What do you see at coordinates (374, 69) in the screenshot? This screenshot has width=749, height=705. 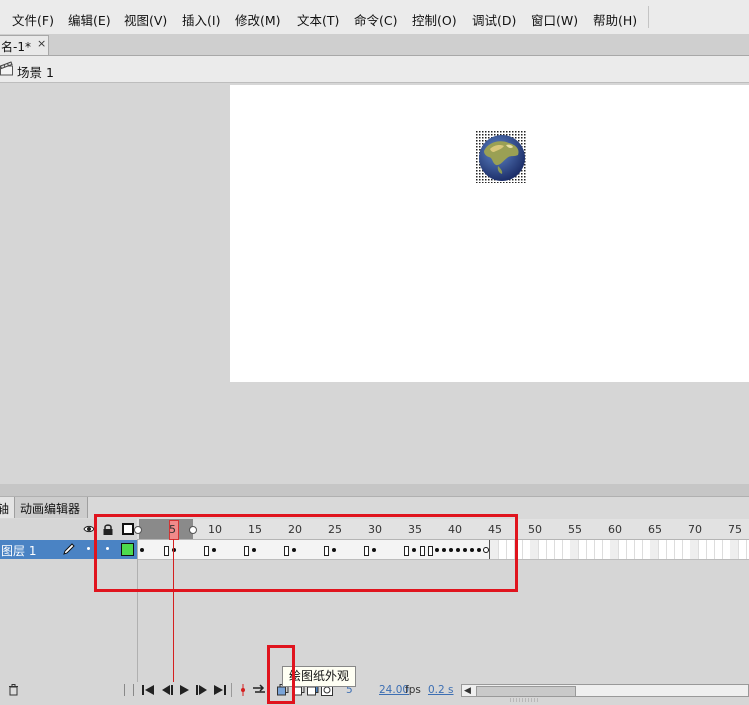 I see `breadcrumb: 场景 1` at bounding box center [374, 69].